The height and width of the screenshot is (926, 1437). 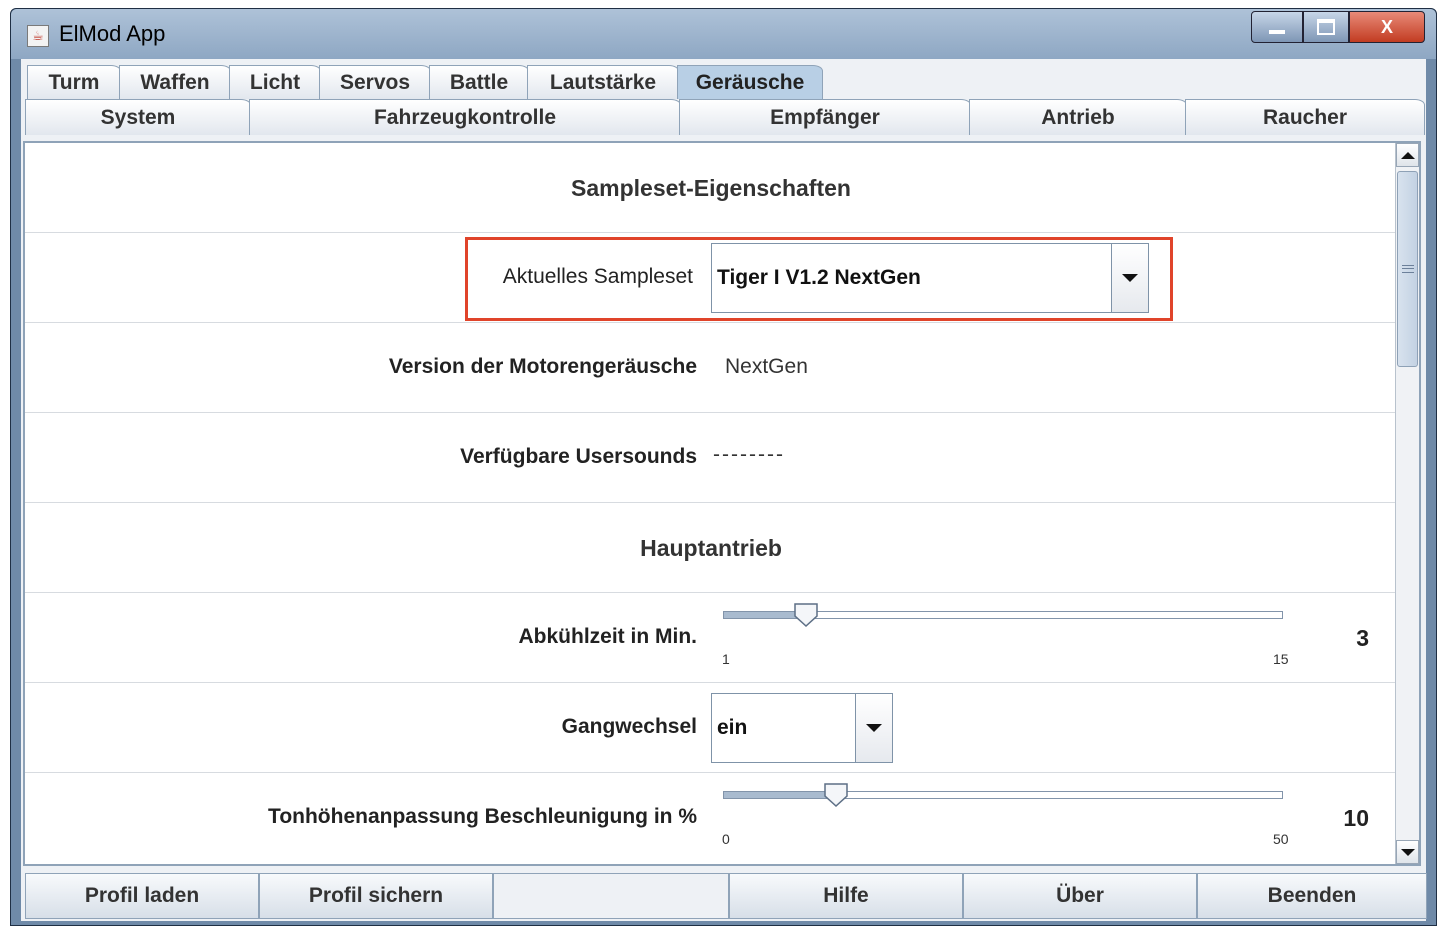 What do you see at coordinates (578, 456) in the screenshot?
I see `usersounds-label: Verfügbare Usersounds` at bounding box center [578, 456].